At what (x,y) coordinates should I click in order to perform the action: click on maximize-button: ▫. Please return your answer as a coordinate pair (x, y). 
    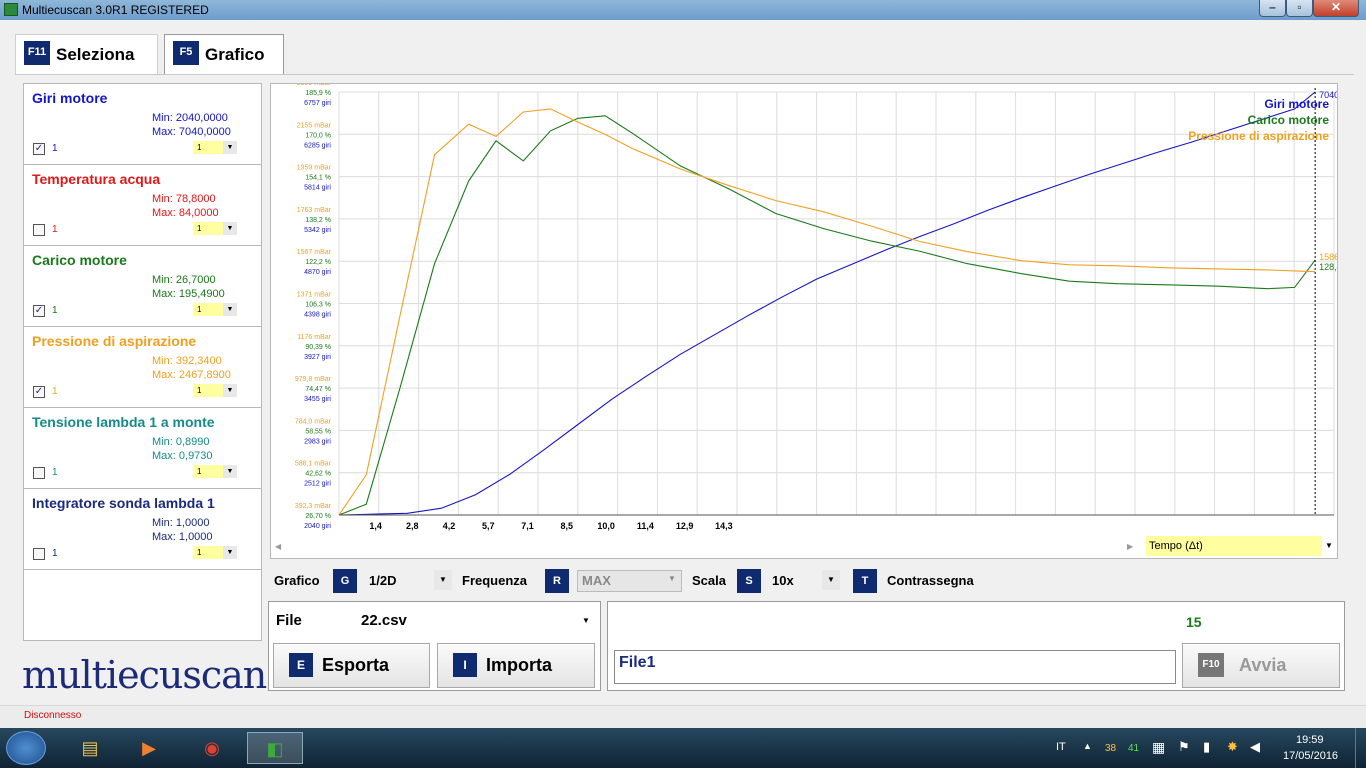
    Looking at the image, I should click on (1299, 8).